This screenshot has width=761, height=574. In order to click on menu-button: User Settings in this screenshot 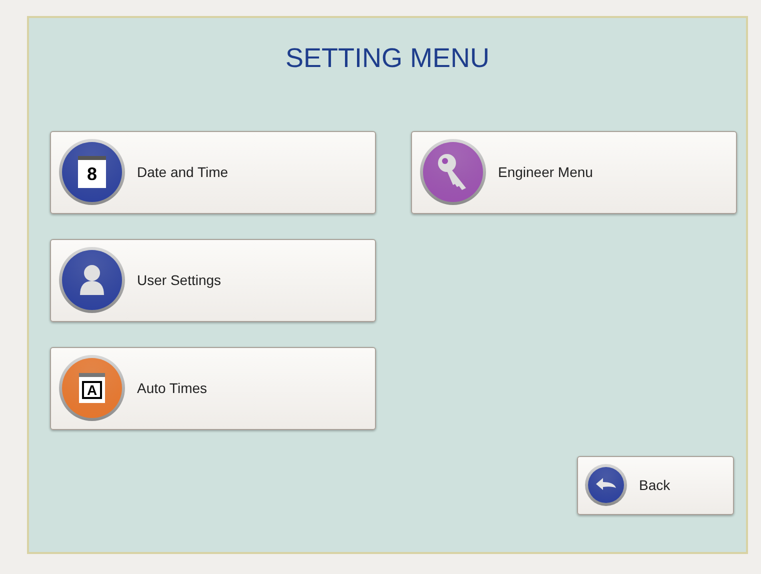, I will do `click(213, 280)`.